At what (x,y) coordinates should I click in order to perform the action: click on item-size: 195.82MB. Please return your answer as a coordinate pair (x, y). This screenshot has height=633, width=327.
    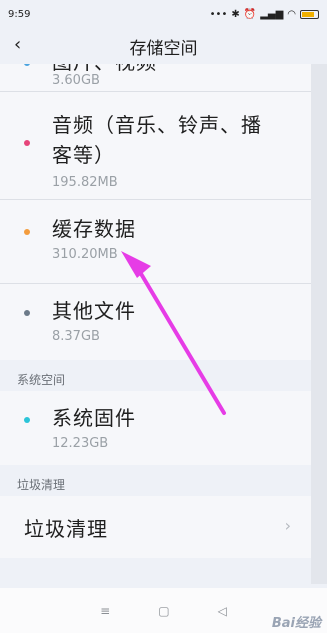
    Looking at the image, I should click on (85, 182).